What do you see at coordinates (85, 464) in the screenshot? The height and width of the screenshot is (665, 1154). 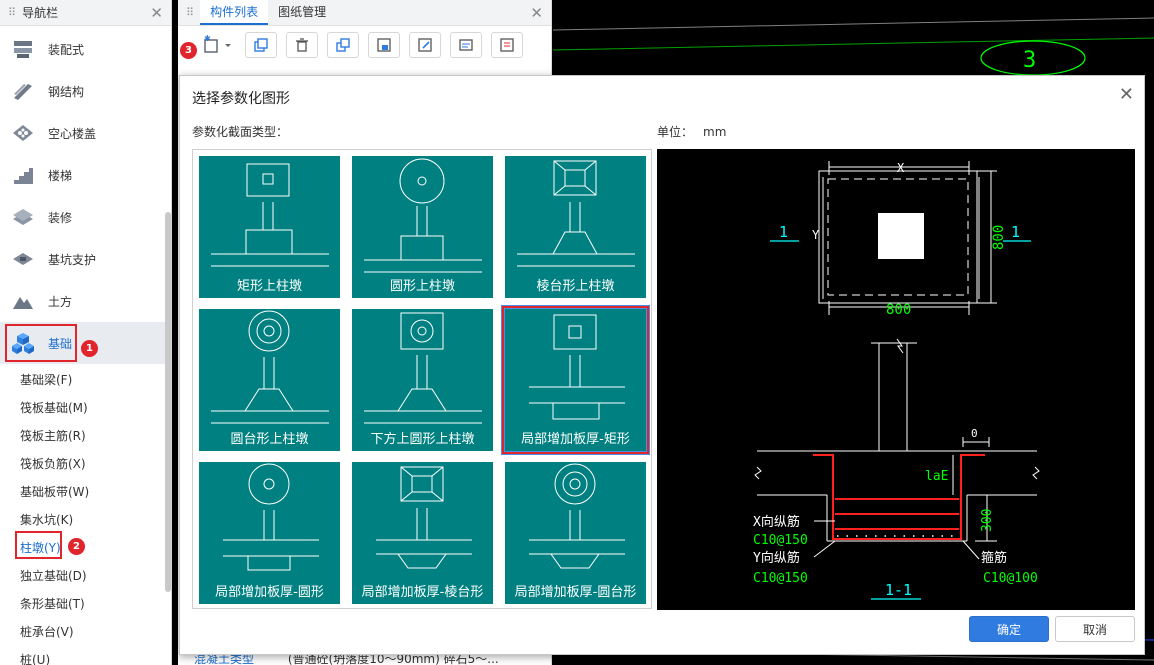 I see `sub-item-raft-negative-rebar: 筏板负筋(X)` at bounding box center [85, 464].